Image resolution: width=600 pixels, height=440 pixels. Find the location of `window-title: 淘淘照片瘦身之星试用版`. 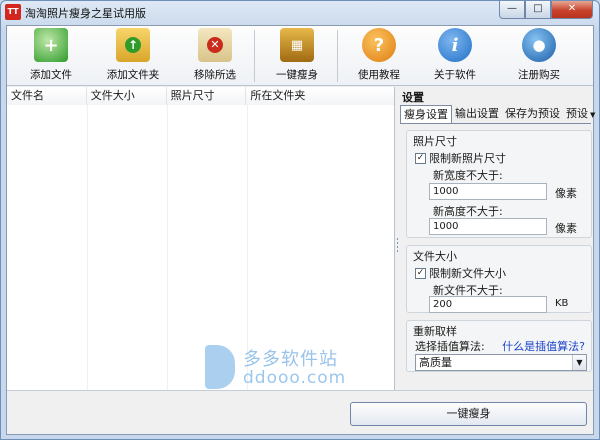

window-title: 淘淘照片瘦身之星试用版 is located at coordinates (85, 13).